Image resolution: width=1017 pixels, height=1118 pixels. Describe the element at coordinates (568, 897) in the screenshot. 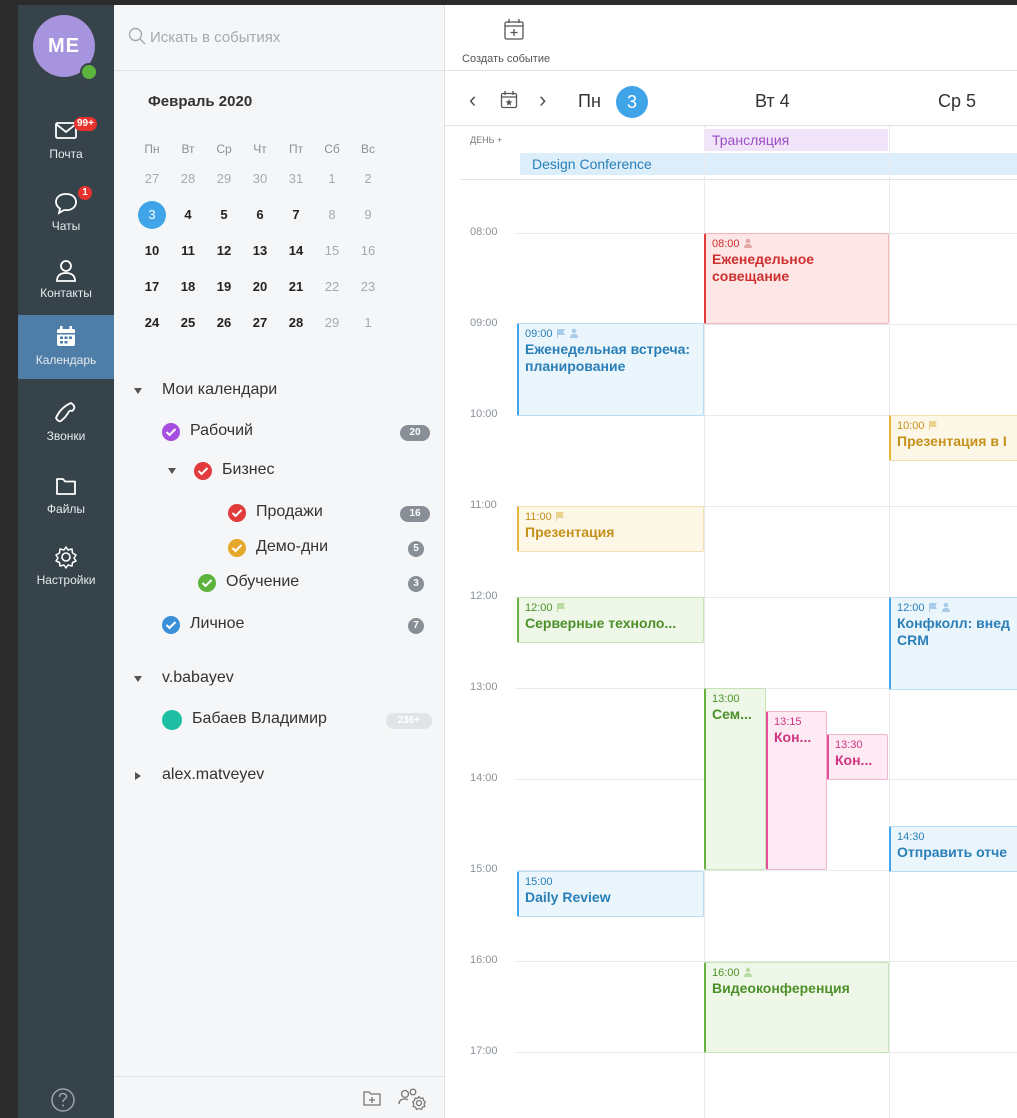

I see `event-title: Daily Review` at that location.